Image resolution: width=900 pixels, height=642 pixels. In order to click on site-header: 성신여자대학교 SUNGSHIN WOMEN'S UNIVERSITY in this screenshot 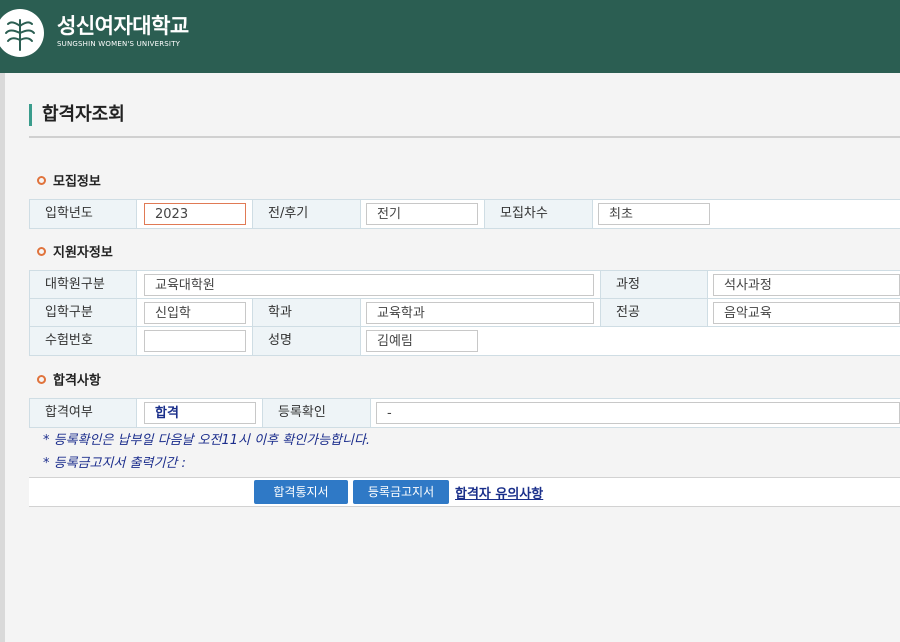, I will do `click(450, 36)`.